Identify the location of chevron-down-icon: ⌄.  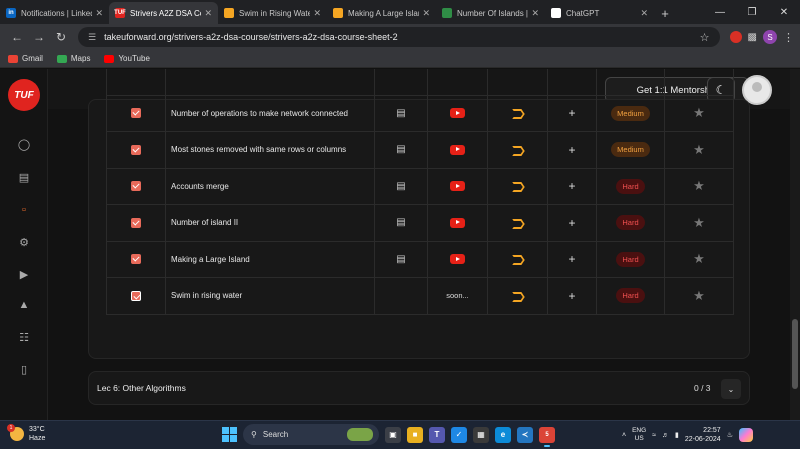
(731, 389).